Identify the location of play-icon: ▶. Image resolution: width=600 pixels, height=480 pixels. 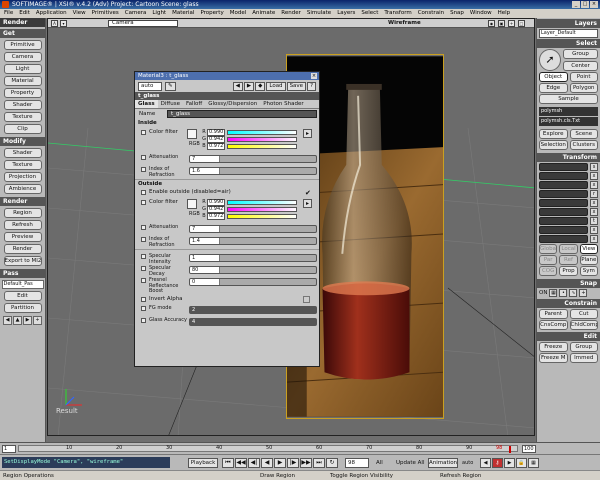
(280, 463).